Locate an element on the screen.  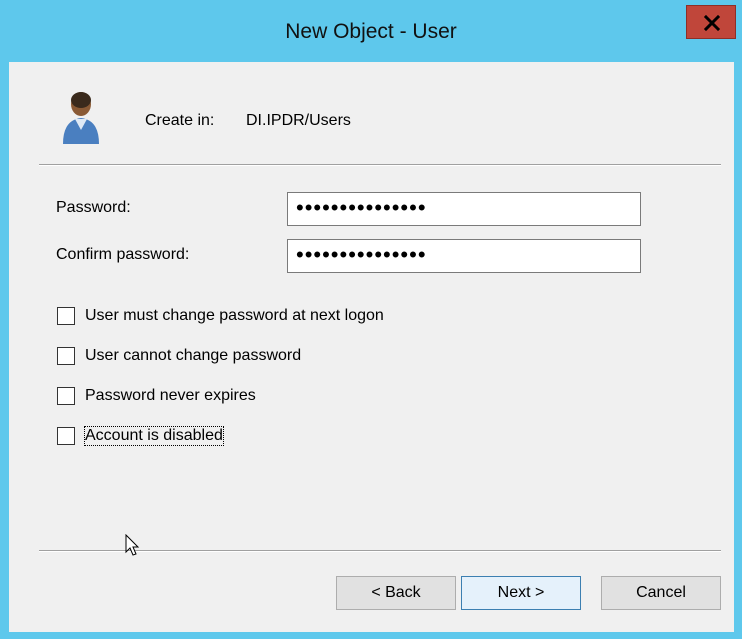
checkbox-label: Password never expires is located at coordinates (170, 395).